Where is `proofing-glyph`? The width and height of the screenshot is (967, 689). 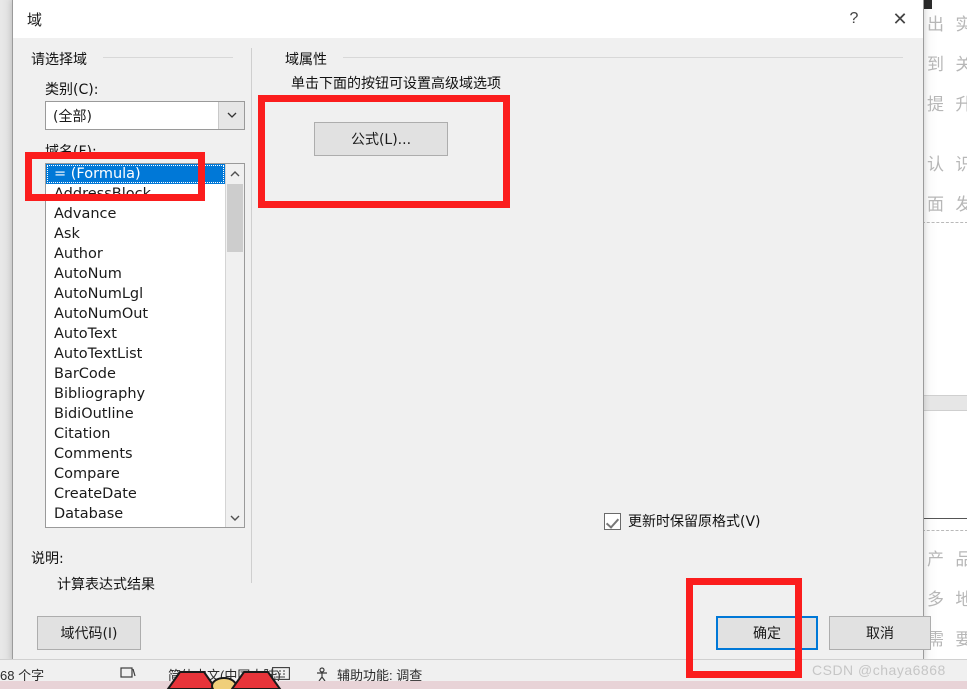
proofing-glyph is located at coordinates (128, 672).